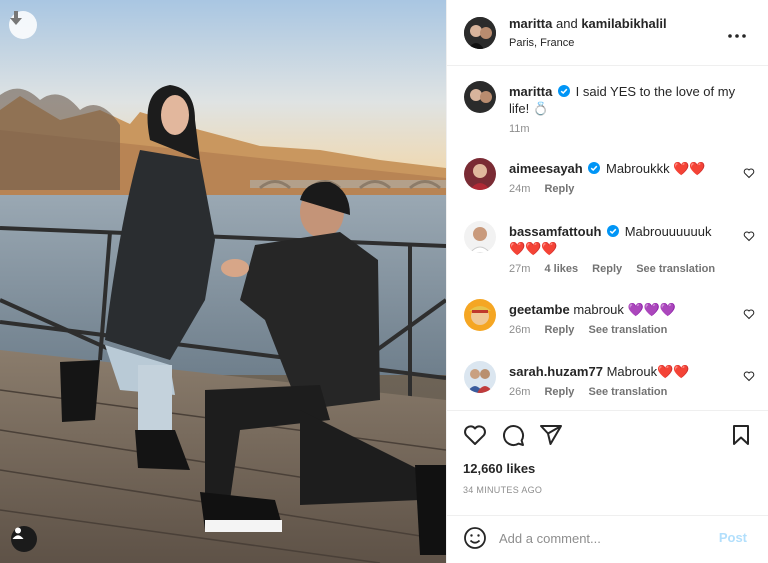  What do you see at coordinates (18, 533) in the screenshot?
I see `user-tag-icon` at bounding box center [18, 533].